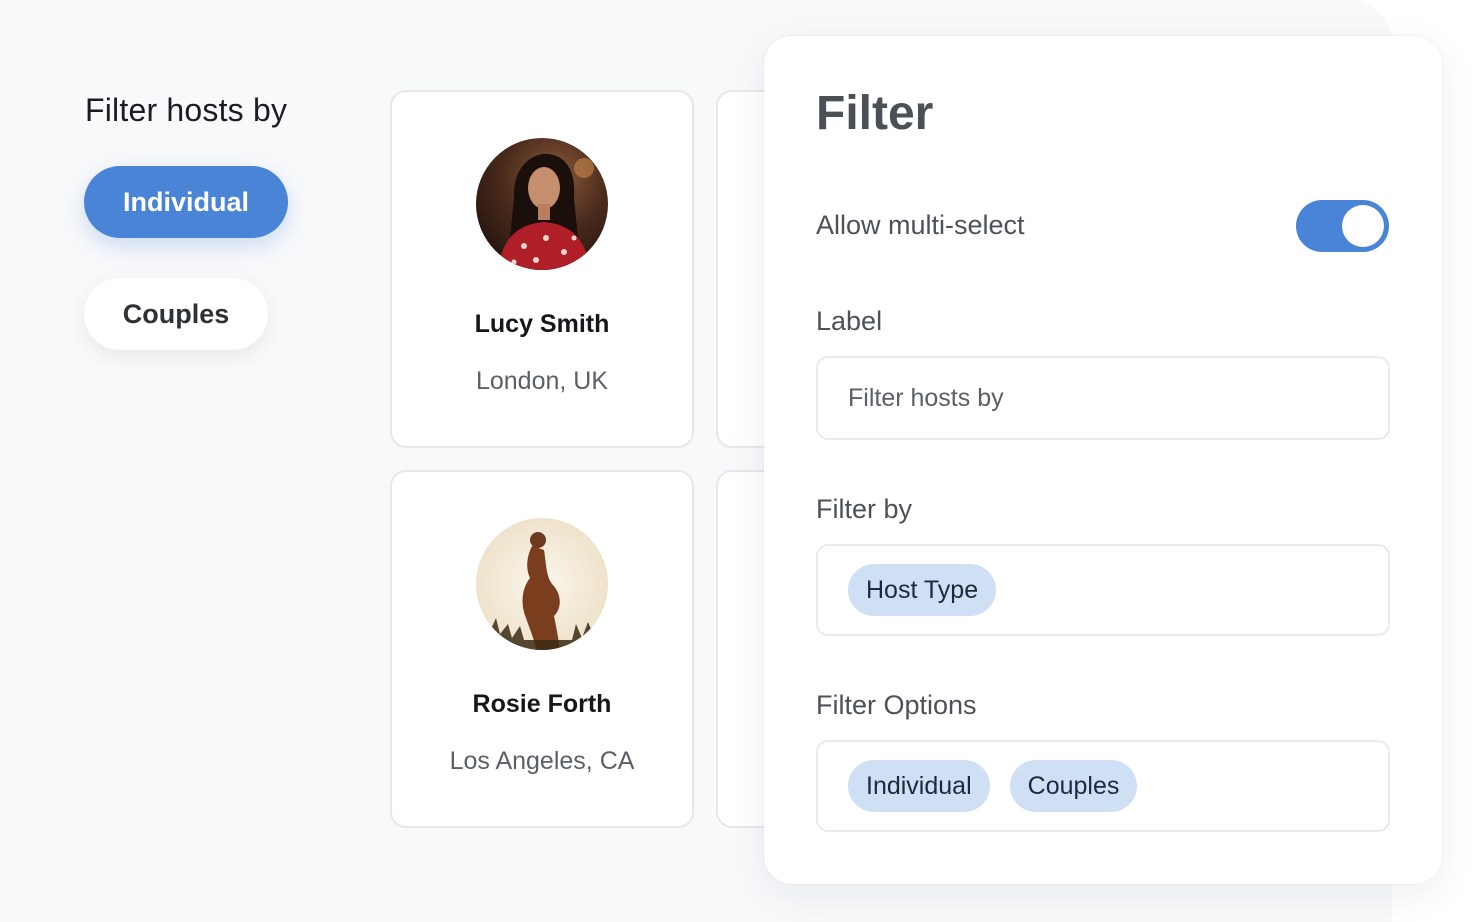 The height and width of the screenshot is (922, 1474). What do you see at coordinates (920, 225) in the screenshot?
I see `multi-select-label: Allow multi-select` at bounding box center [920, 225].